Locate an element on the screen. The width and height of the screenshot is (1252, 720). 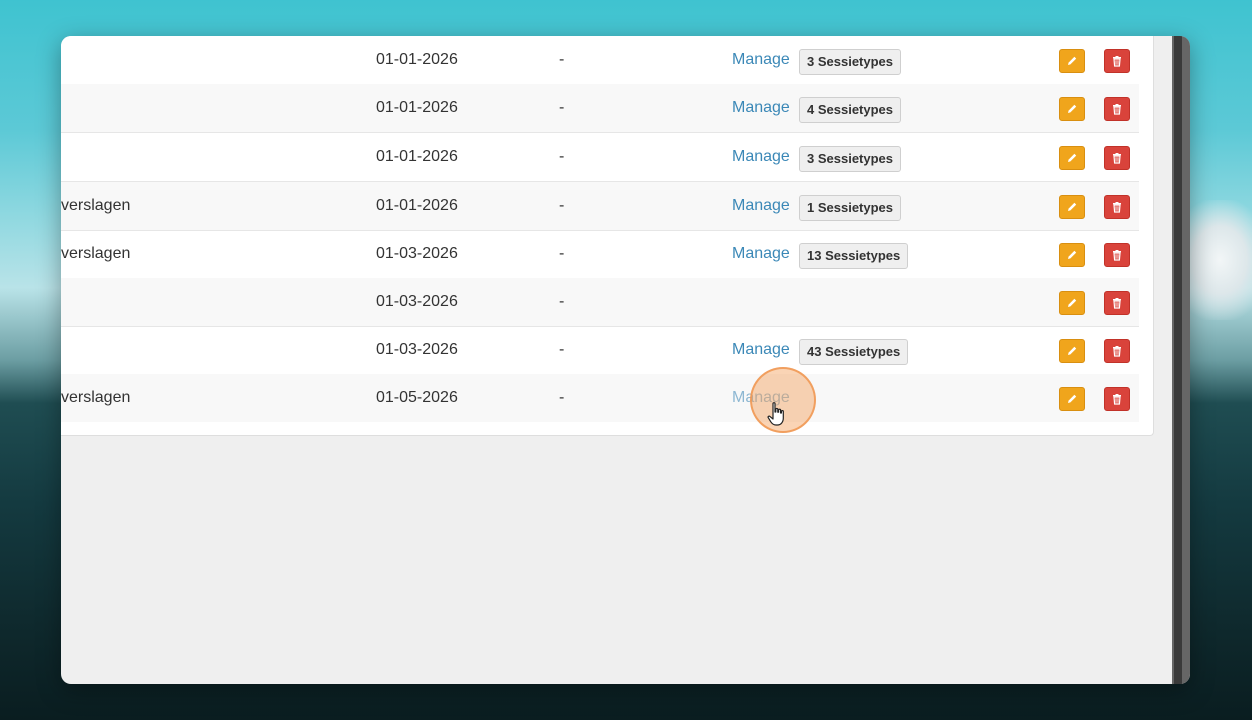
table-row: 01-03-2026 - is located at coordinates (600, 302).